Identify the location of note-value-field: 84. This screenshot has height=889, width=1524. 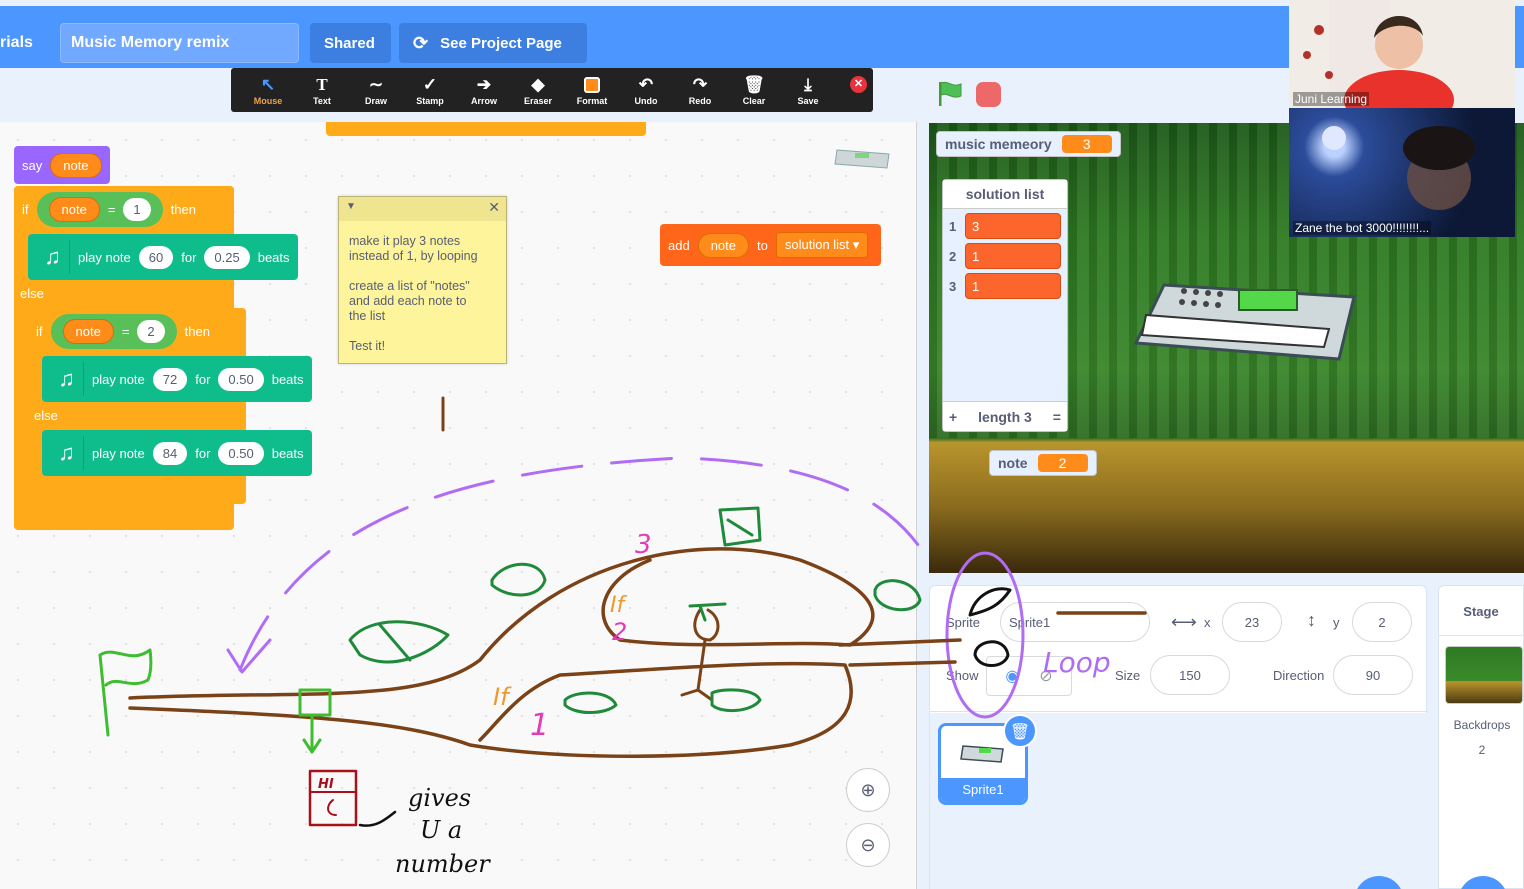
(170, 453).